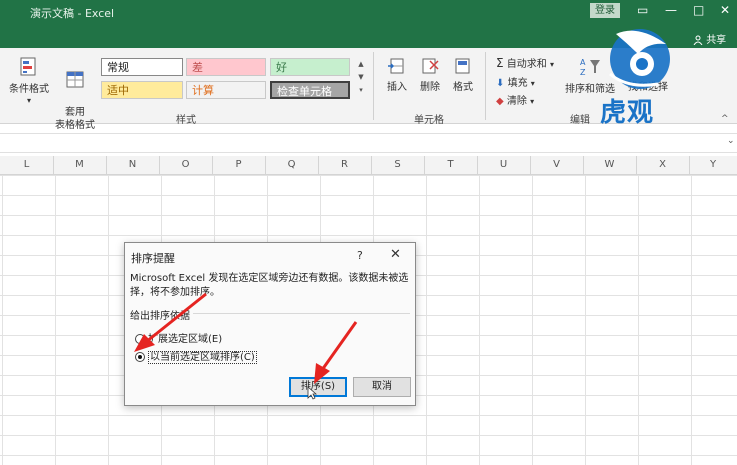 The height and width of the screenshot is (465, 737). Describe the element at coordinates (609, 164) in the screenshot. I see `column-header: W` at that location.